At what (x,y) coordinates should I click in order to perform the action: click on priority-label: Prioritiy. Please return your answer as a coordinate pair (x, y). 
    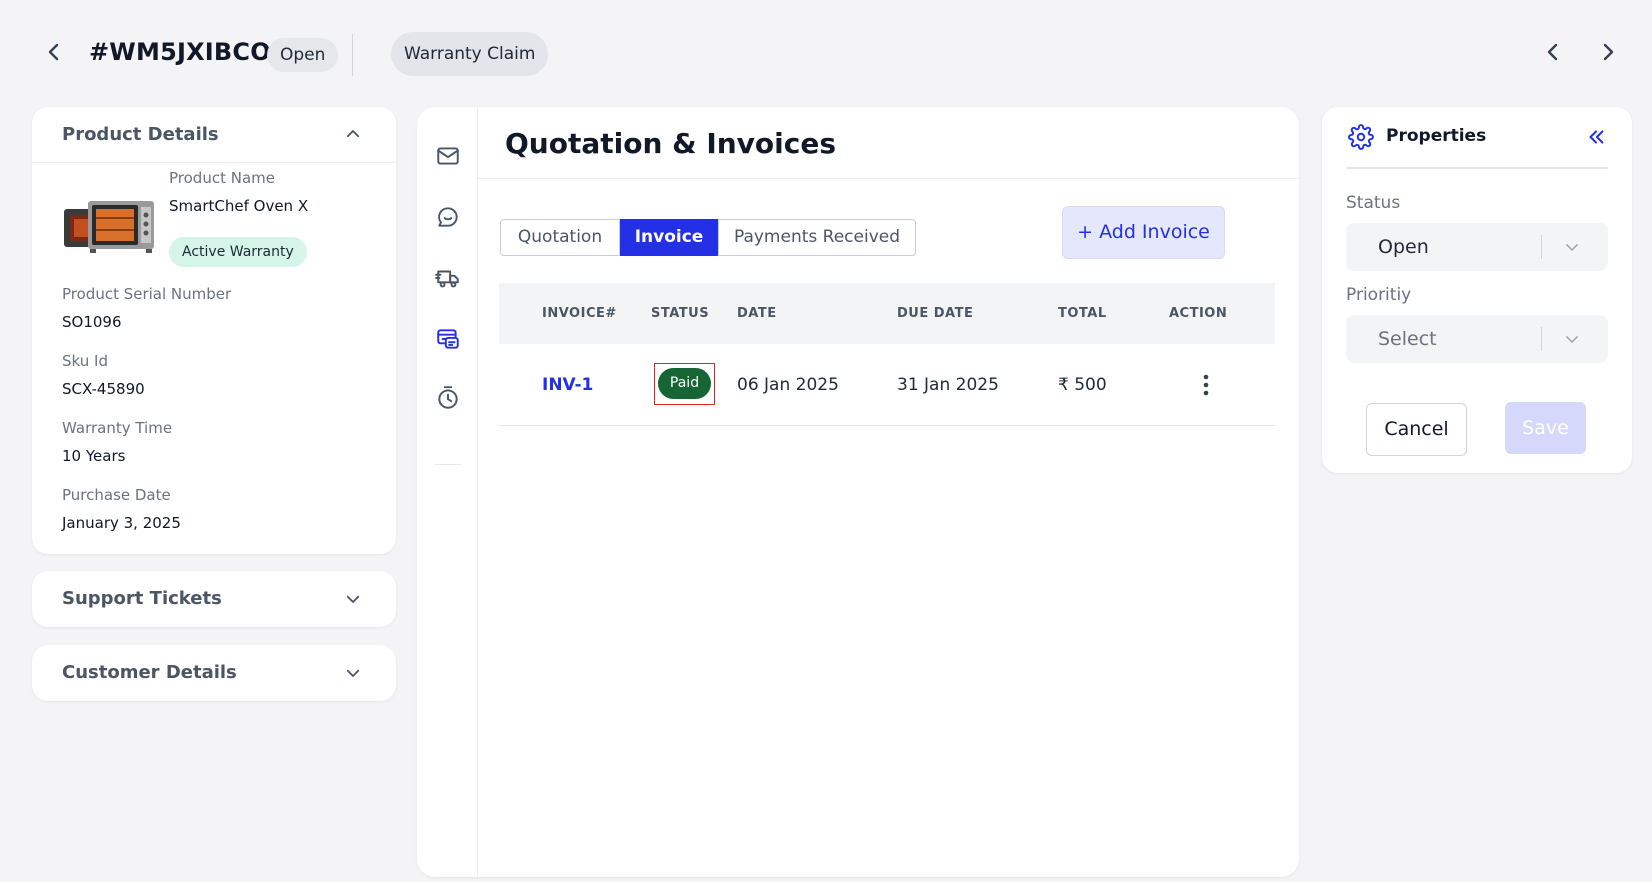
    Looking at the image, I should click on (1379, 295).